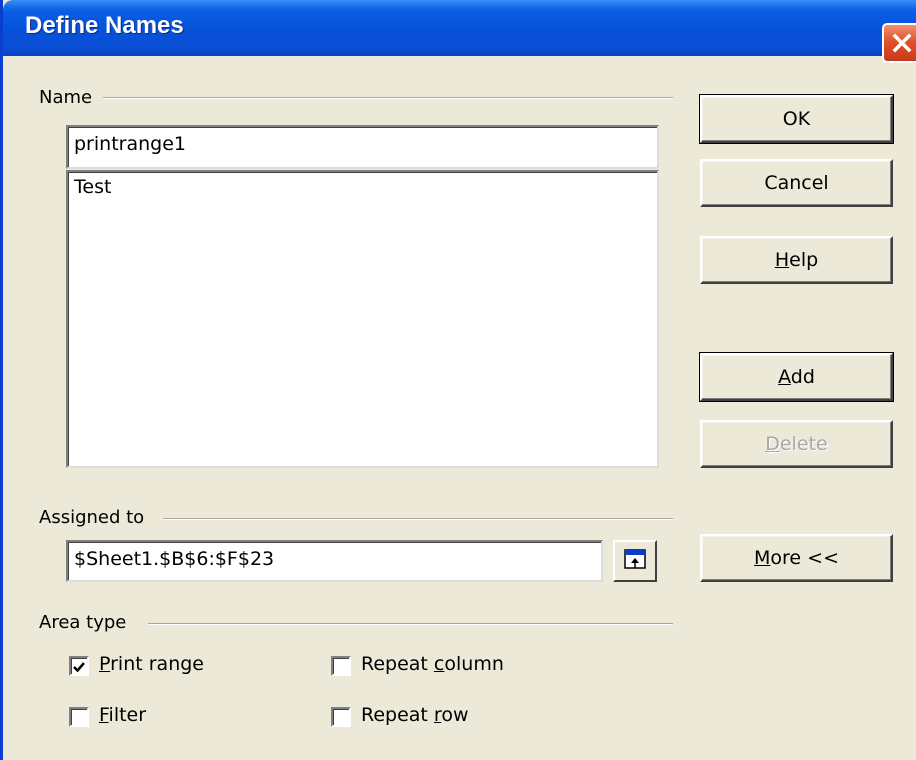  I want to click on repeat-row-checkbox, so click(341, 717).